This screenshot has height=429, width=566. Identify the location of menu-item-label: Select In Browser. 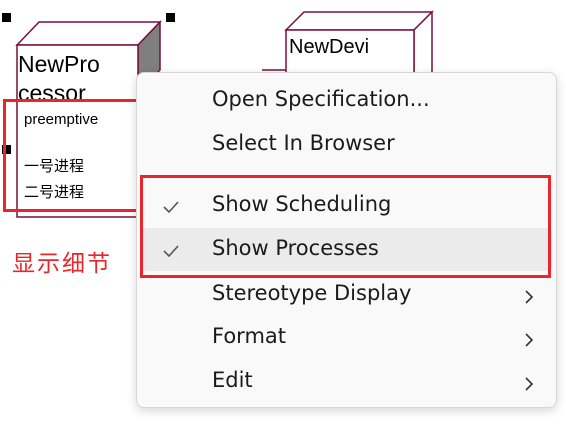
(303, 143).